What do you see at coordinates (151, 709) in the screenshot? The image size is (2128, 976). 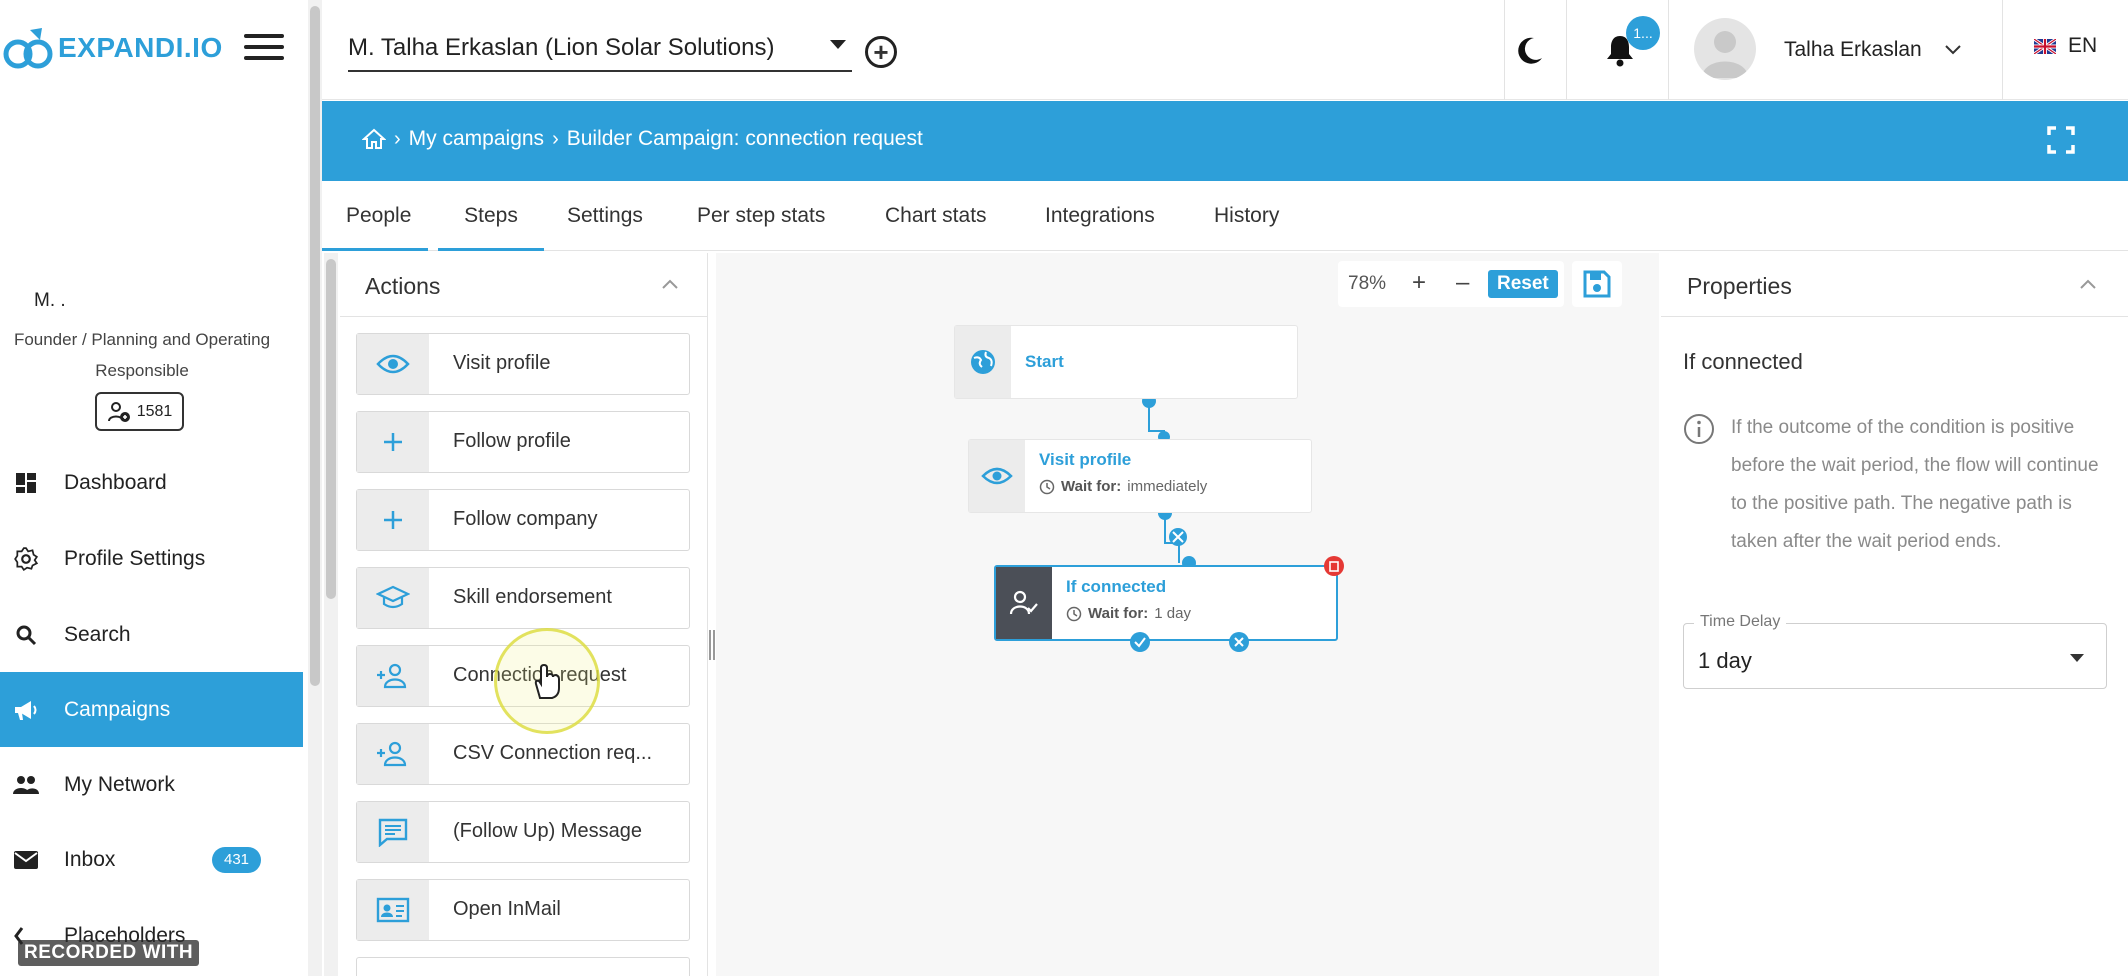 I see `sidebar-item-campaigns: Campaigns` at bounding box center [151, 709].